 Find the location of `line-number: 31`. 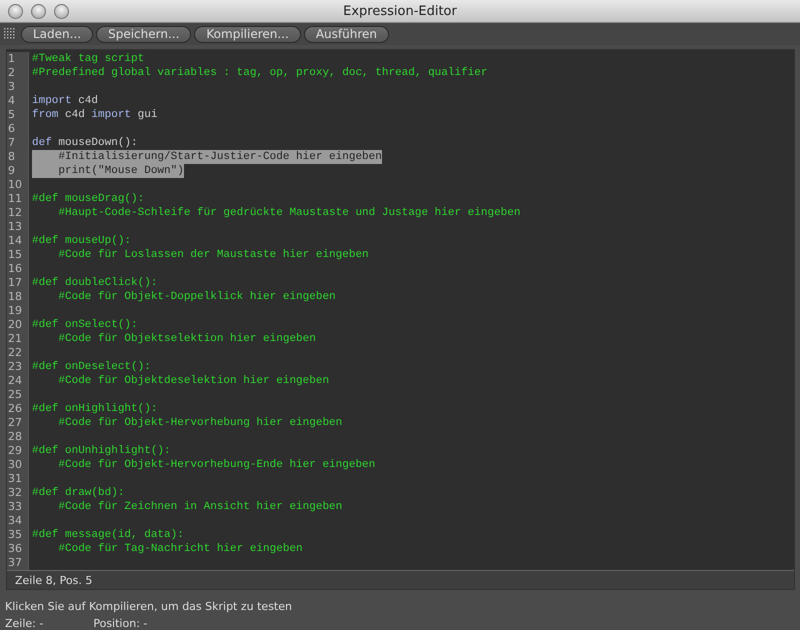

line-number: 31 is located at coordinates (15, 479).